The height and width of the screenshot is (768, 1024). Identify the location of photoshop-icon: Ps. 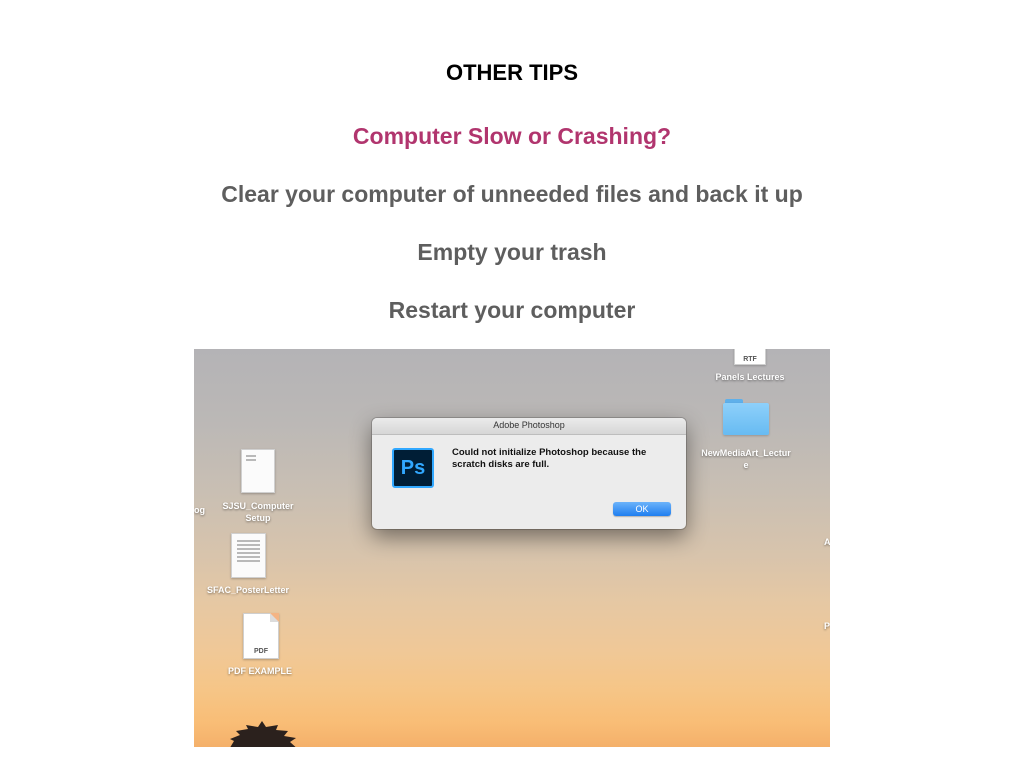
(413, 468).